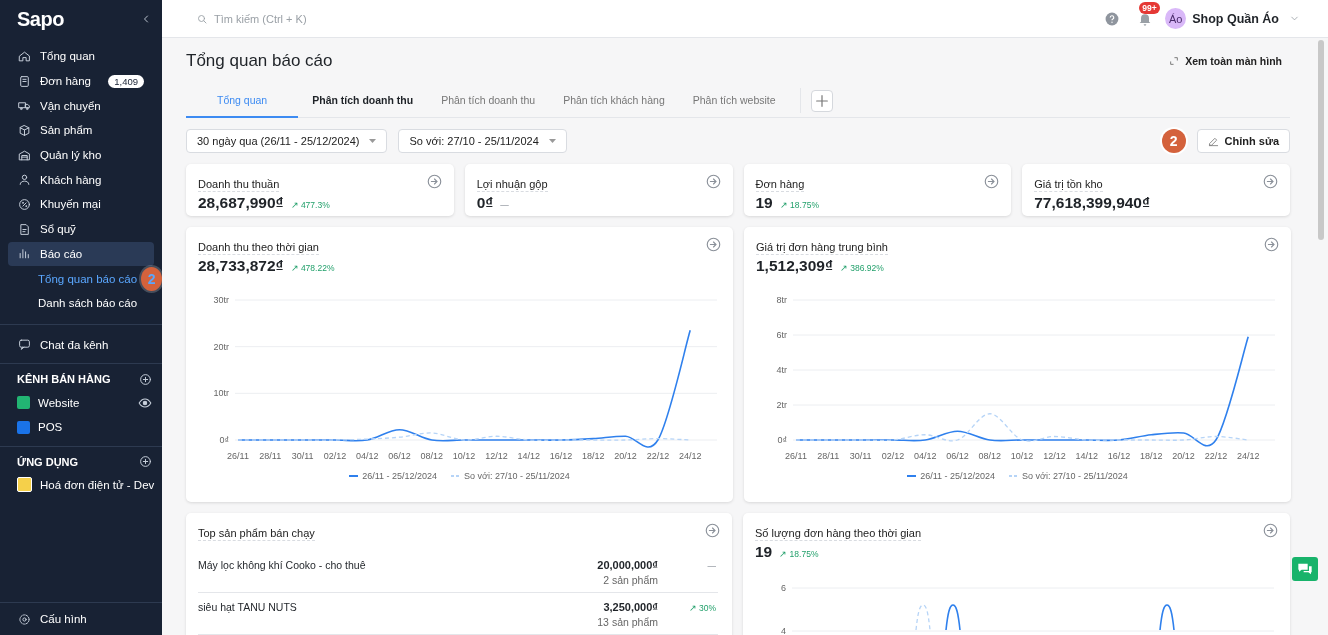 The width and height of the screenshot is (1328, 635). What do you see at coordinates (1305, 569) in the screenshot?
I see `chat-button` at bounding box center [1305, 569].